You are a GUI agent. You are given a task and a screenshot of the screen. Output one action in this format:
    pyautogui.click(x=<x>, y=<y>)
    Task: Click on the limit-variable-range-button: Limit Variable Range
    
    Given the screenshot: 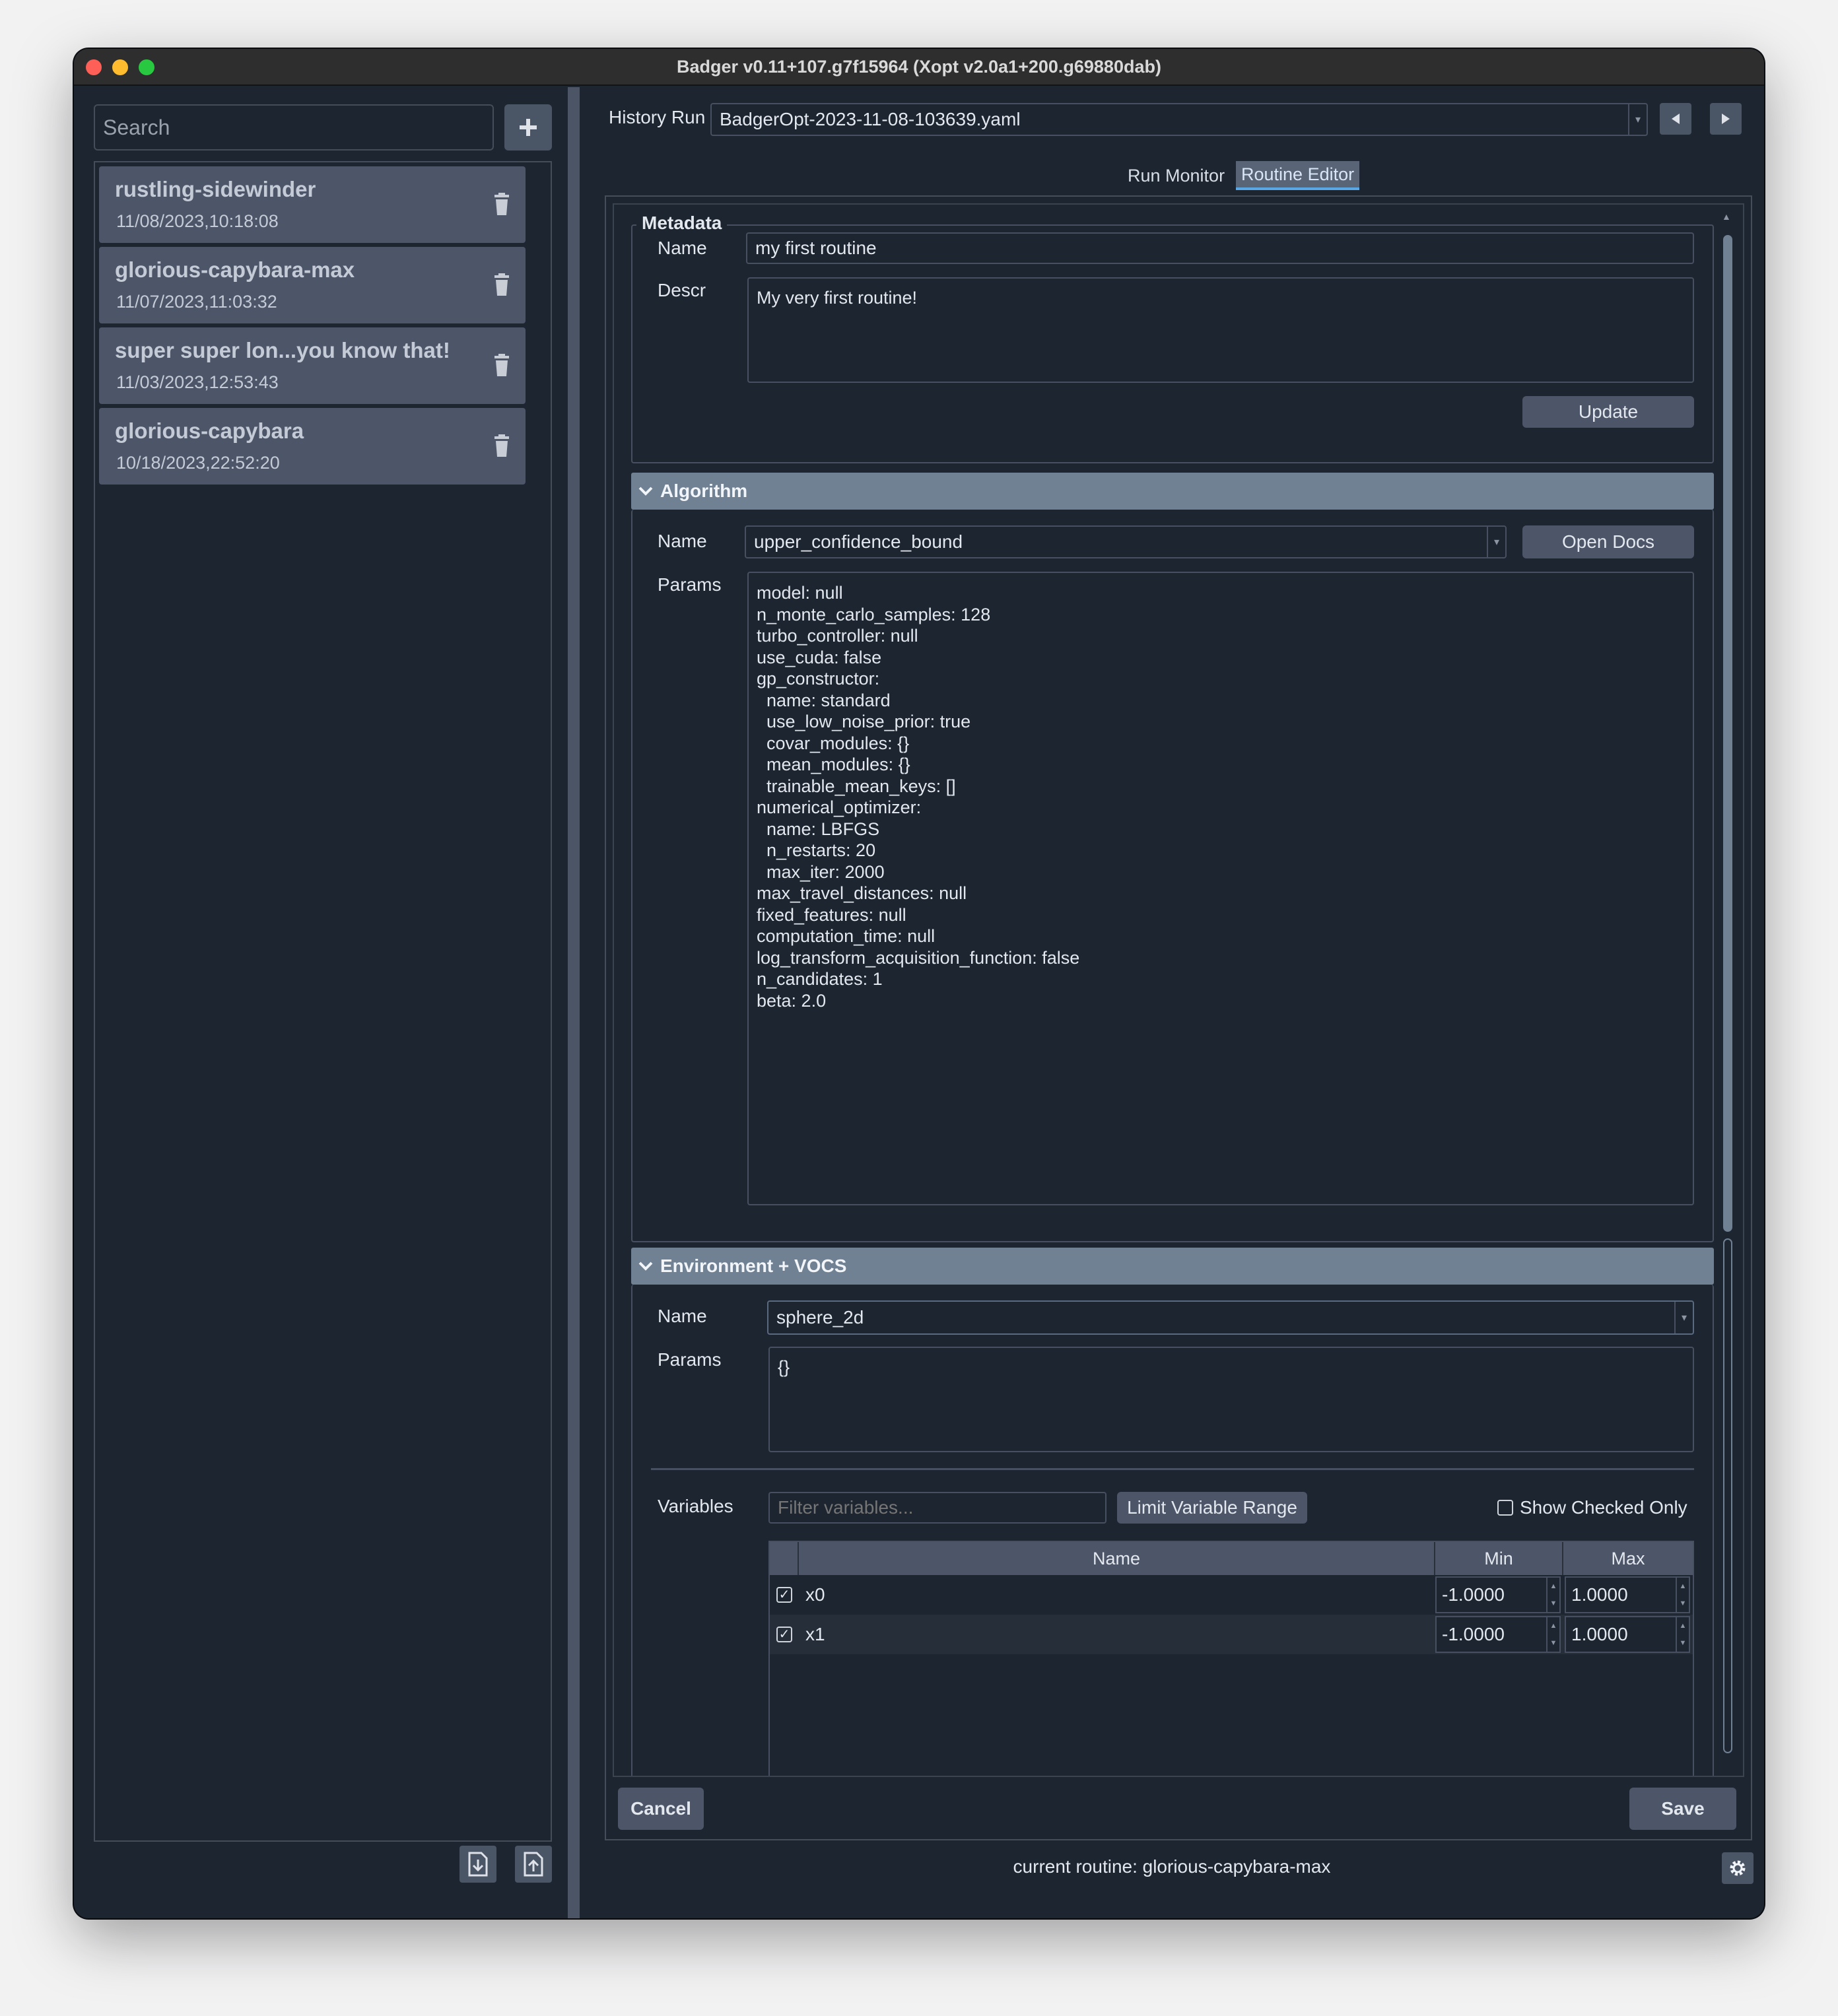 What is the action you would take?
    pyautogui.click(x=1212, y=1508)
    